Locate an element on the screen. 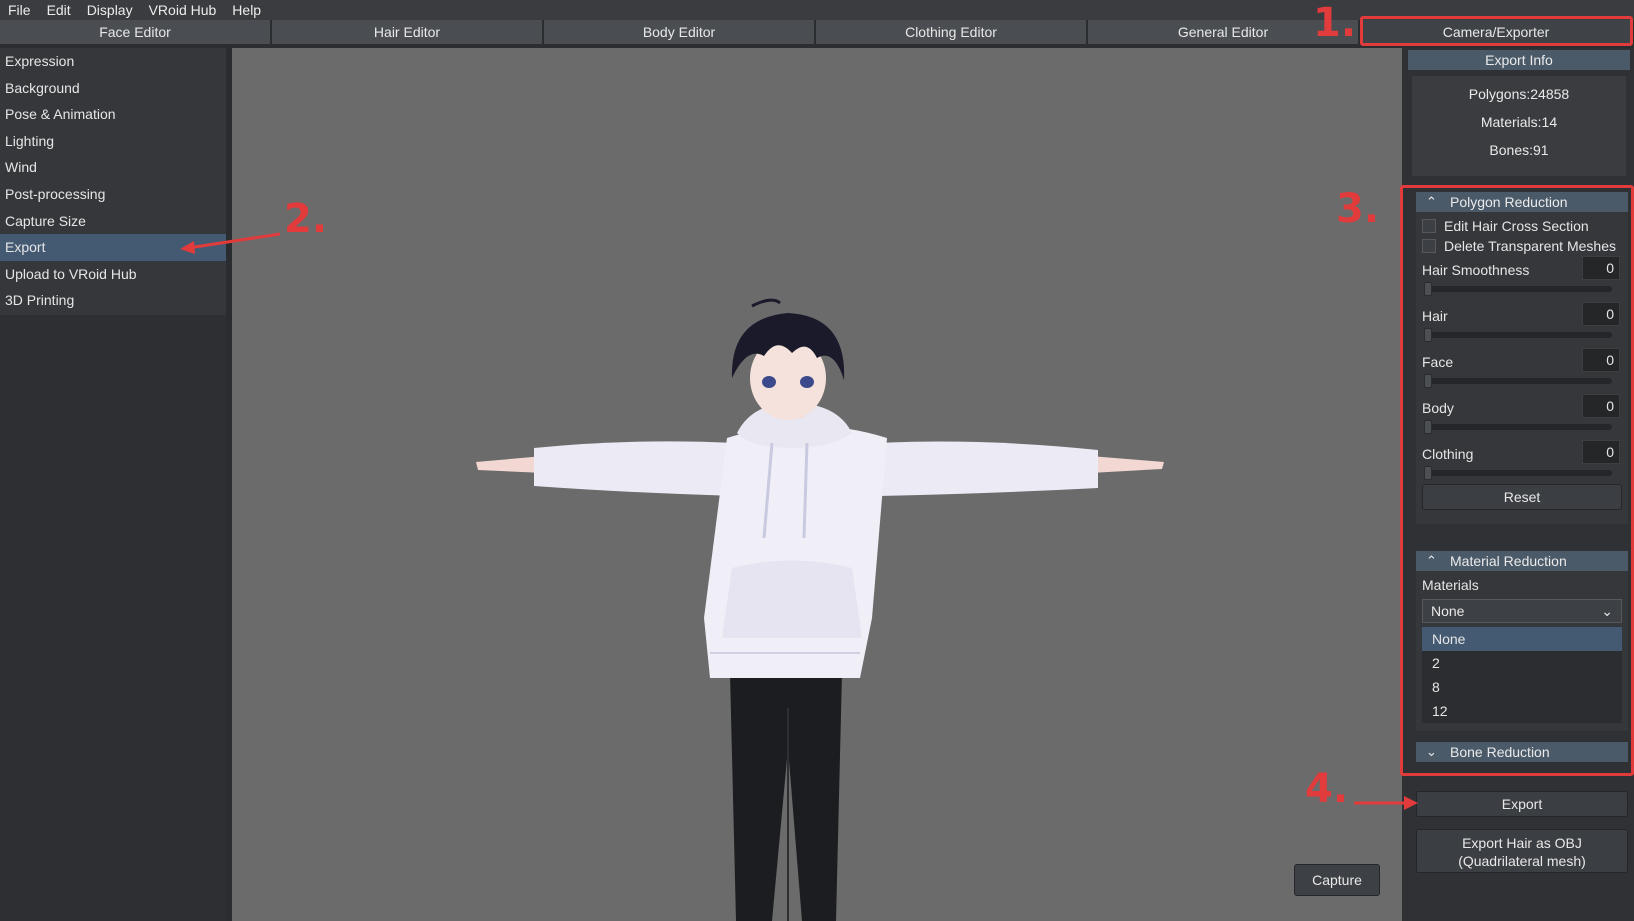 This screenshot has width=1634, height=921. export-hair-obj-label-line2: (Quadrilateral mesh) is located at coordinates (1522, 861).